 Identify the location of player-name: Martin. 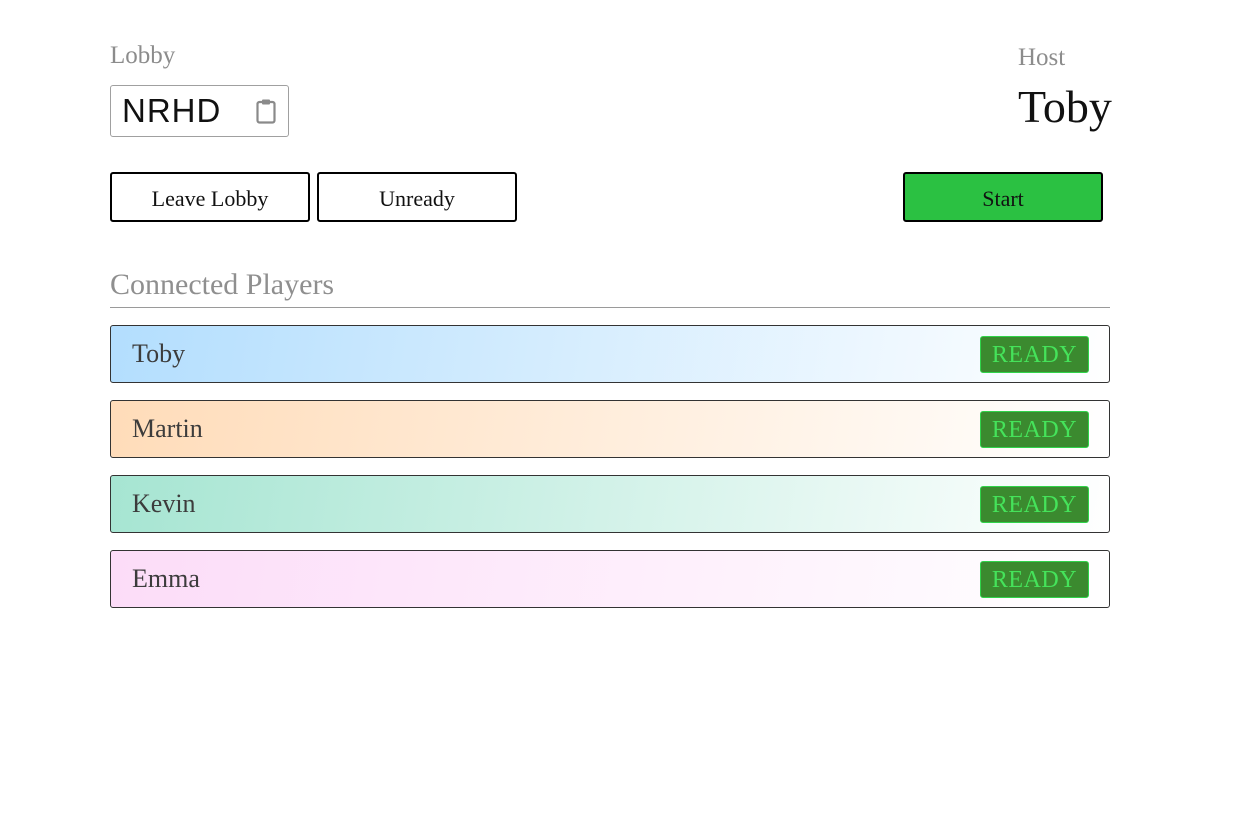
(167, 428).